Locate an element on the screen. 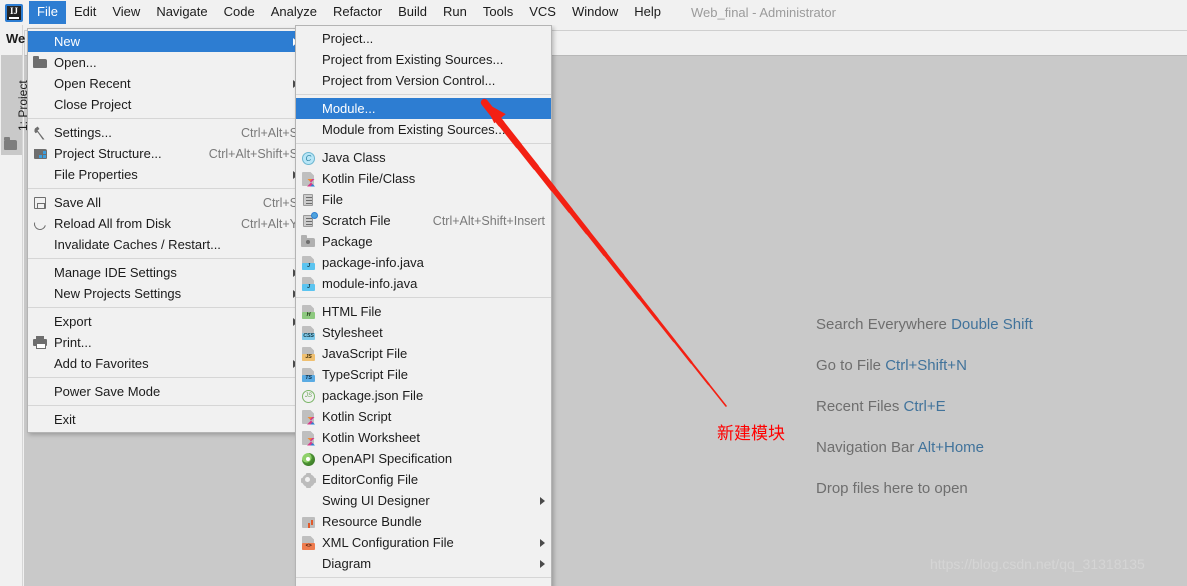  menu-item-save-all: Save All Ctrl+S is located at coordinates (166, 202).